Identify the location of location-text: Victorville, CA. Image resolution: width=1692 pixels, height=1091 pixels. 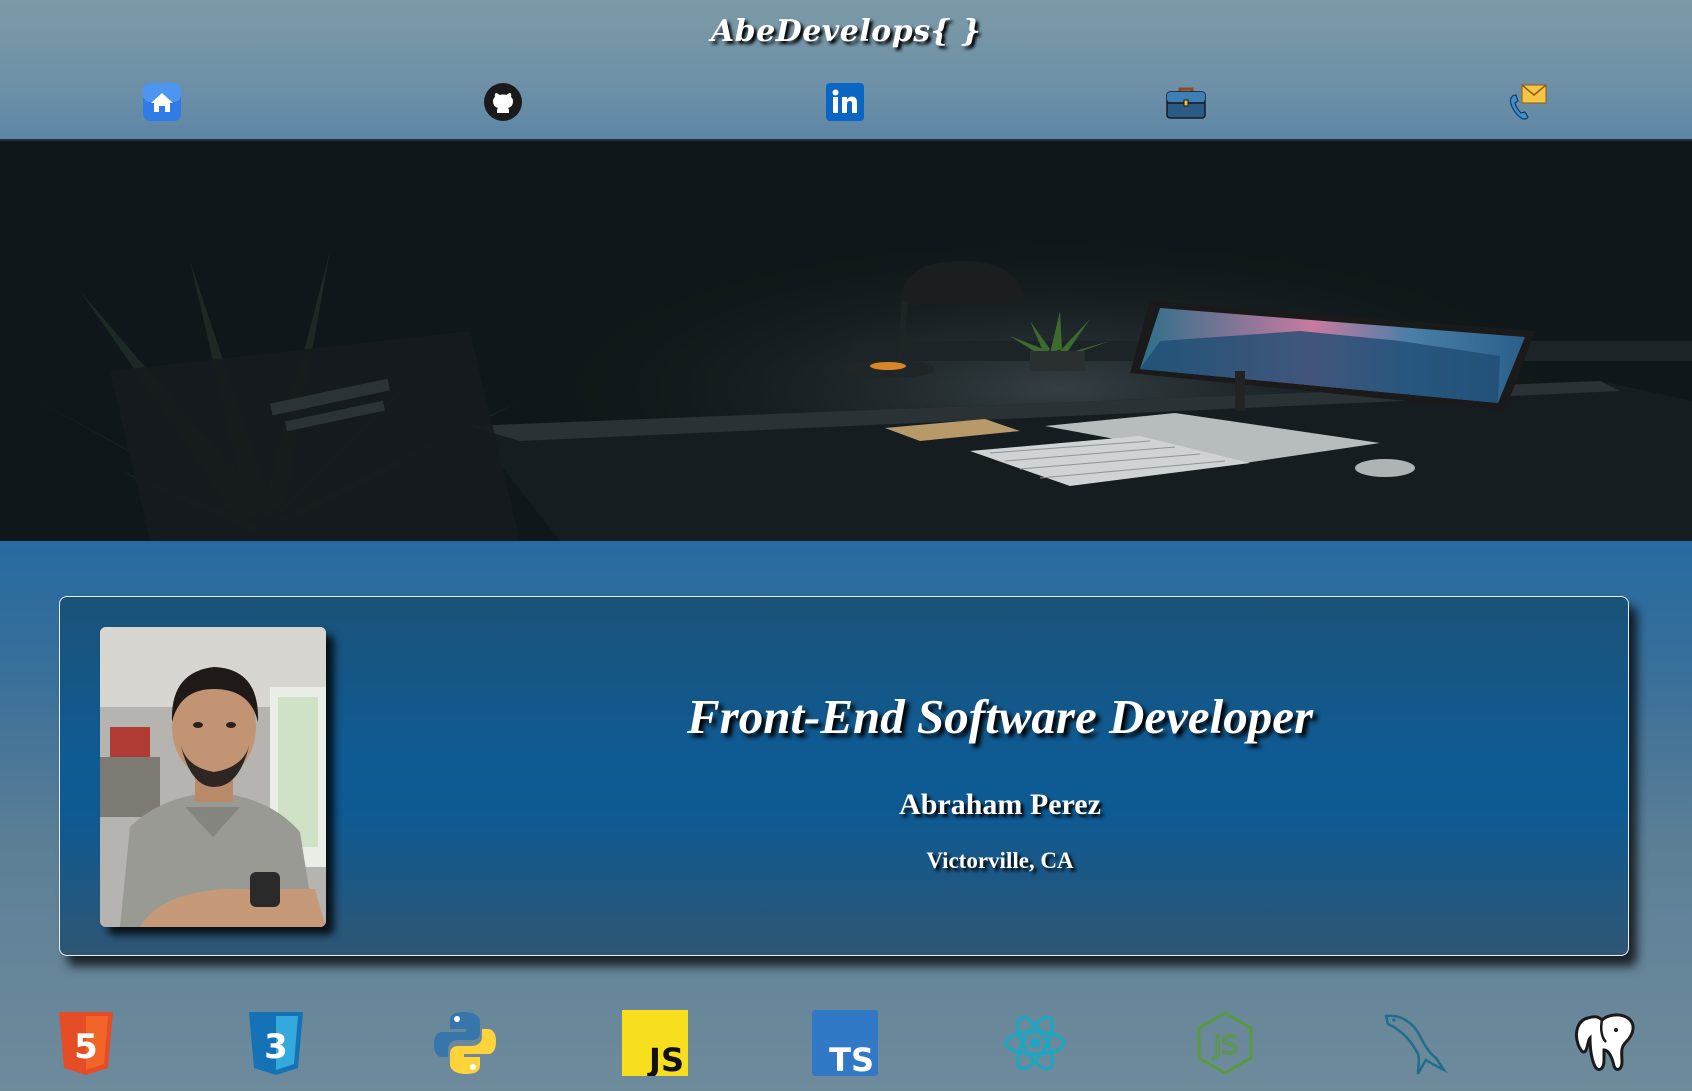
(1000, 860).